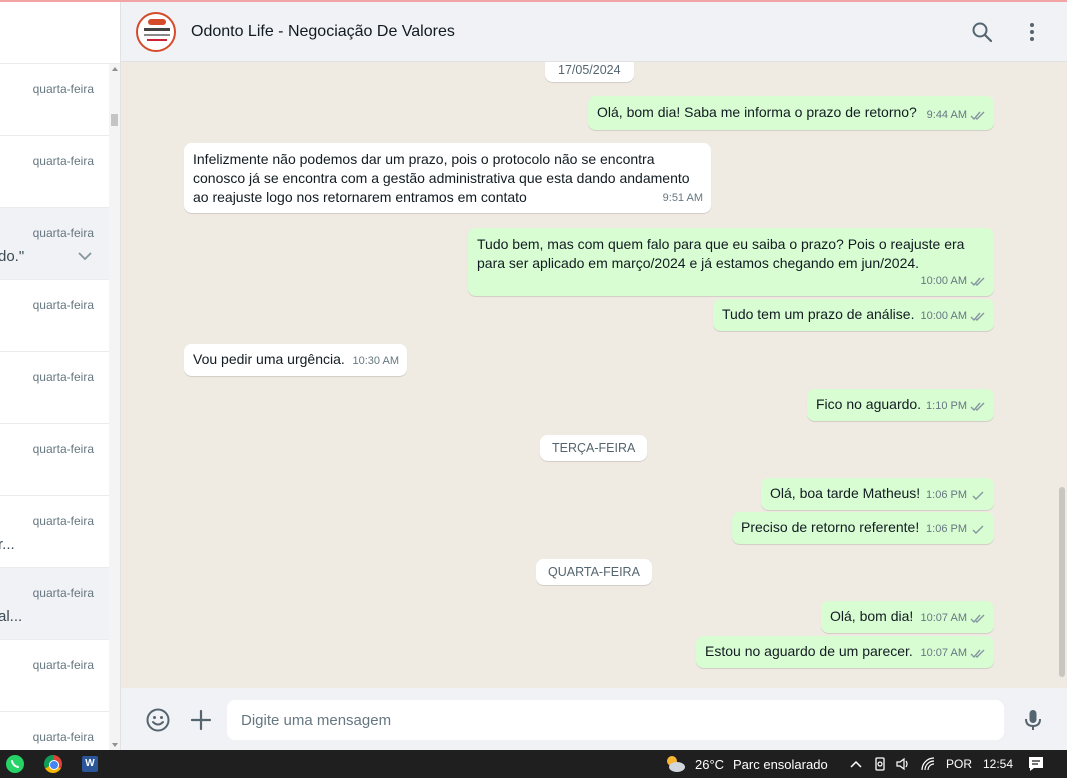 This screenshot has height=778, width=1067. Describe the element at coordinates (594, 448) in the screenshot. I see `date-separator: TERÇA-FEIRA` at that location.